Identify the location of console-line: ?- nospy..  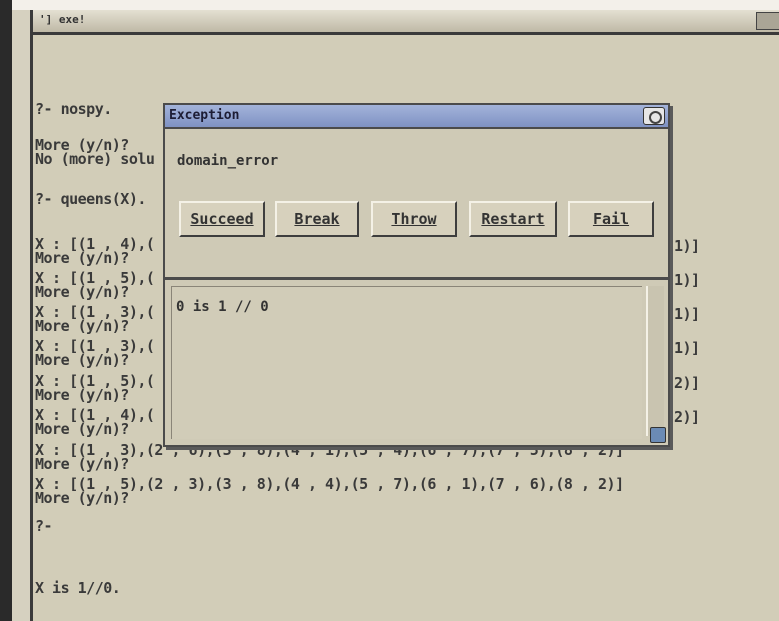
(73, 109).